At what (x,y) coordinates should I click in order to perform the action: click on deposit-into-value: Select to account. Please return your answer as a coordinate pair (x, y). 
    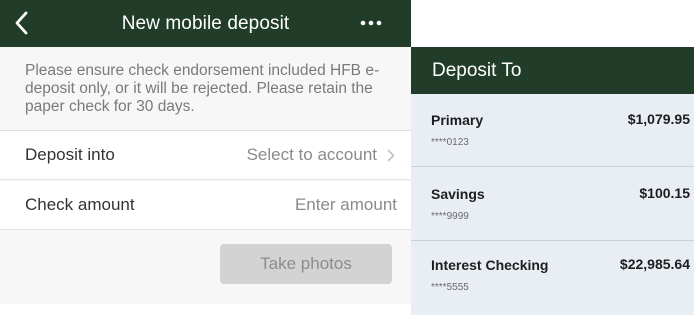
    Looking at the image, I should click on (311, 154).